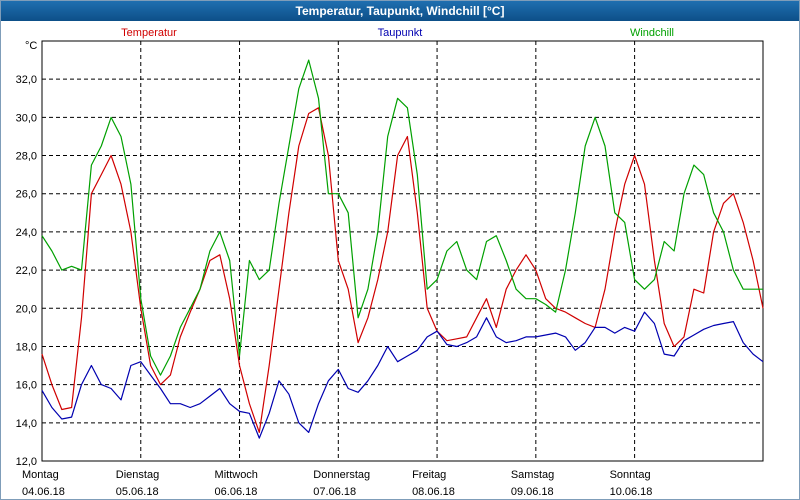 Image resolution: width=800 pixels, height=500 pixels. I want to click on x-tick-date: 06.06.18, so click(236, 492).